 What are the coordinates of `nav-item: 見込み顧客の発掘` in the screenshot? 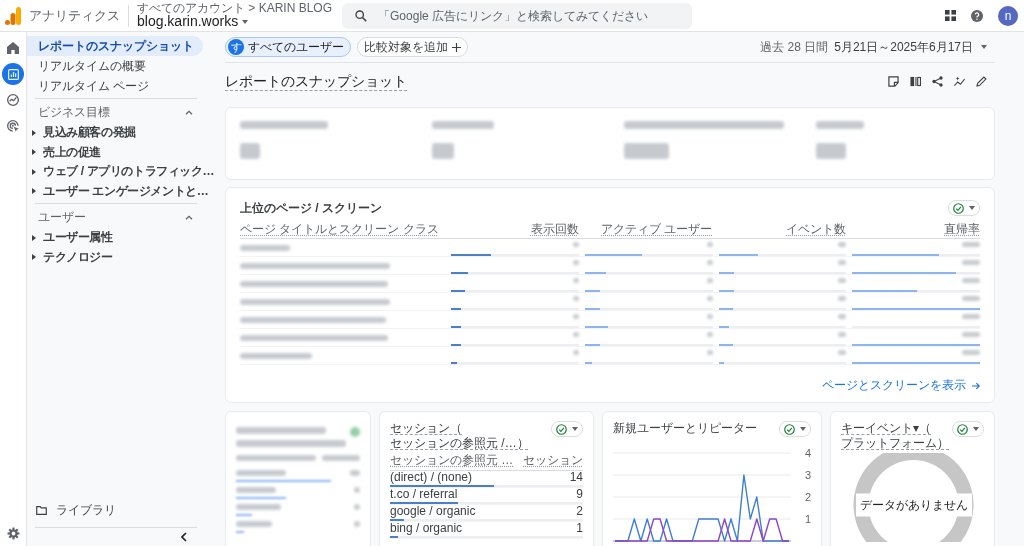 It's located at (81, 133).